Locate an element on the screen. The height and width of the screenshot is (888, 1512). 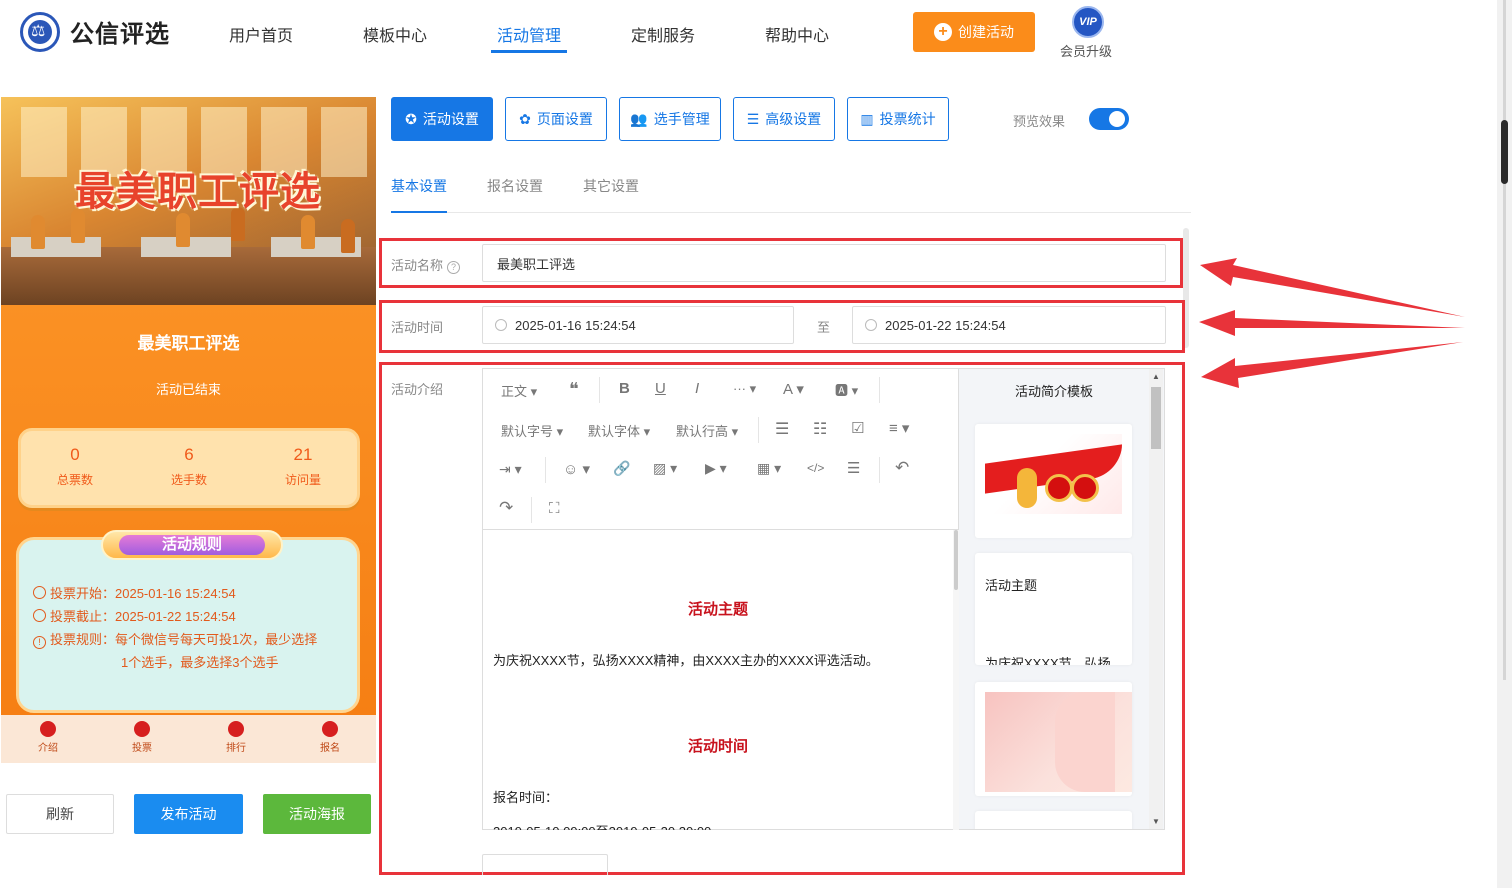
template-card is located at coordinates (1053, 481).